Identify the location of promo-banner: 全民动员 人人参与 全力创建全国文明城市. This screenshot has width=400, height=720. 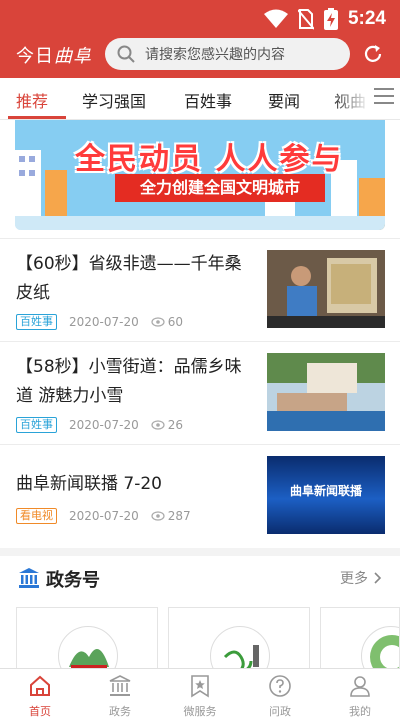
(200, 175).